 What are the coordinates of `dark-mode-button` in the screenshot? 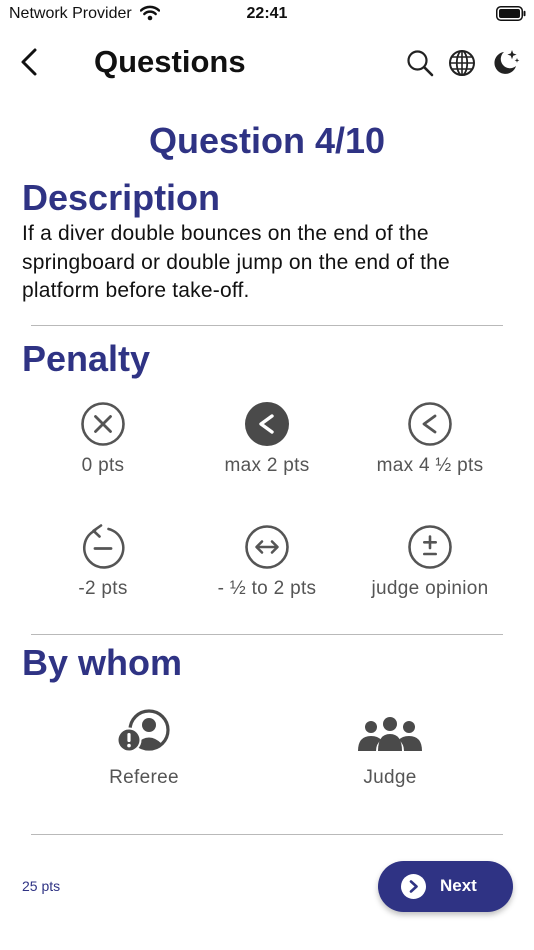 It's located at (505, 63).